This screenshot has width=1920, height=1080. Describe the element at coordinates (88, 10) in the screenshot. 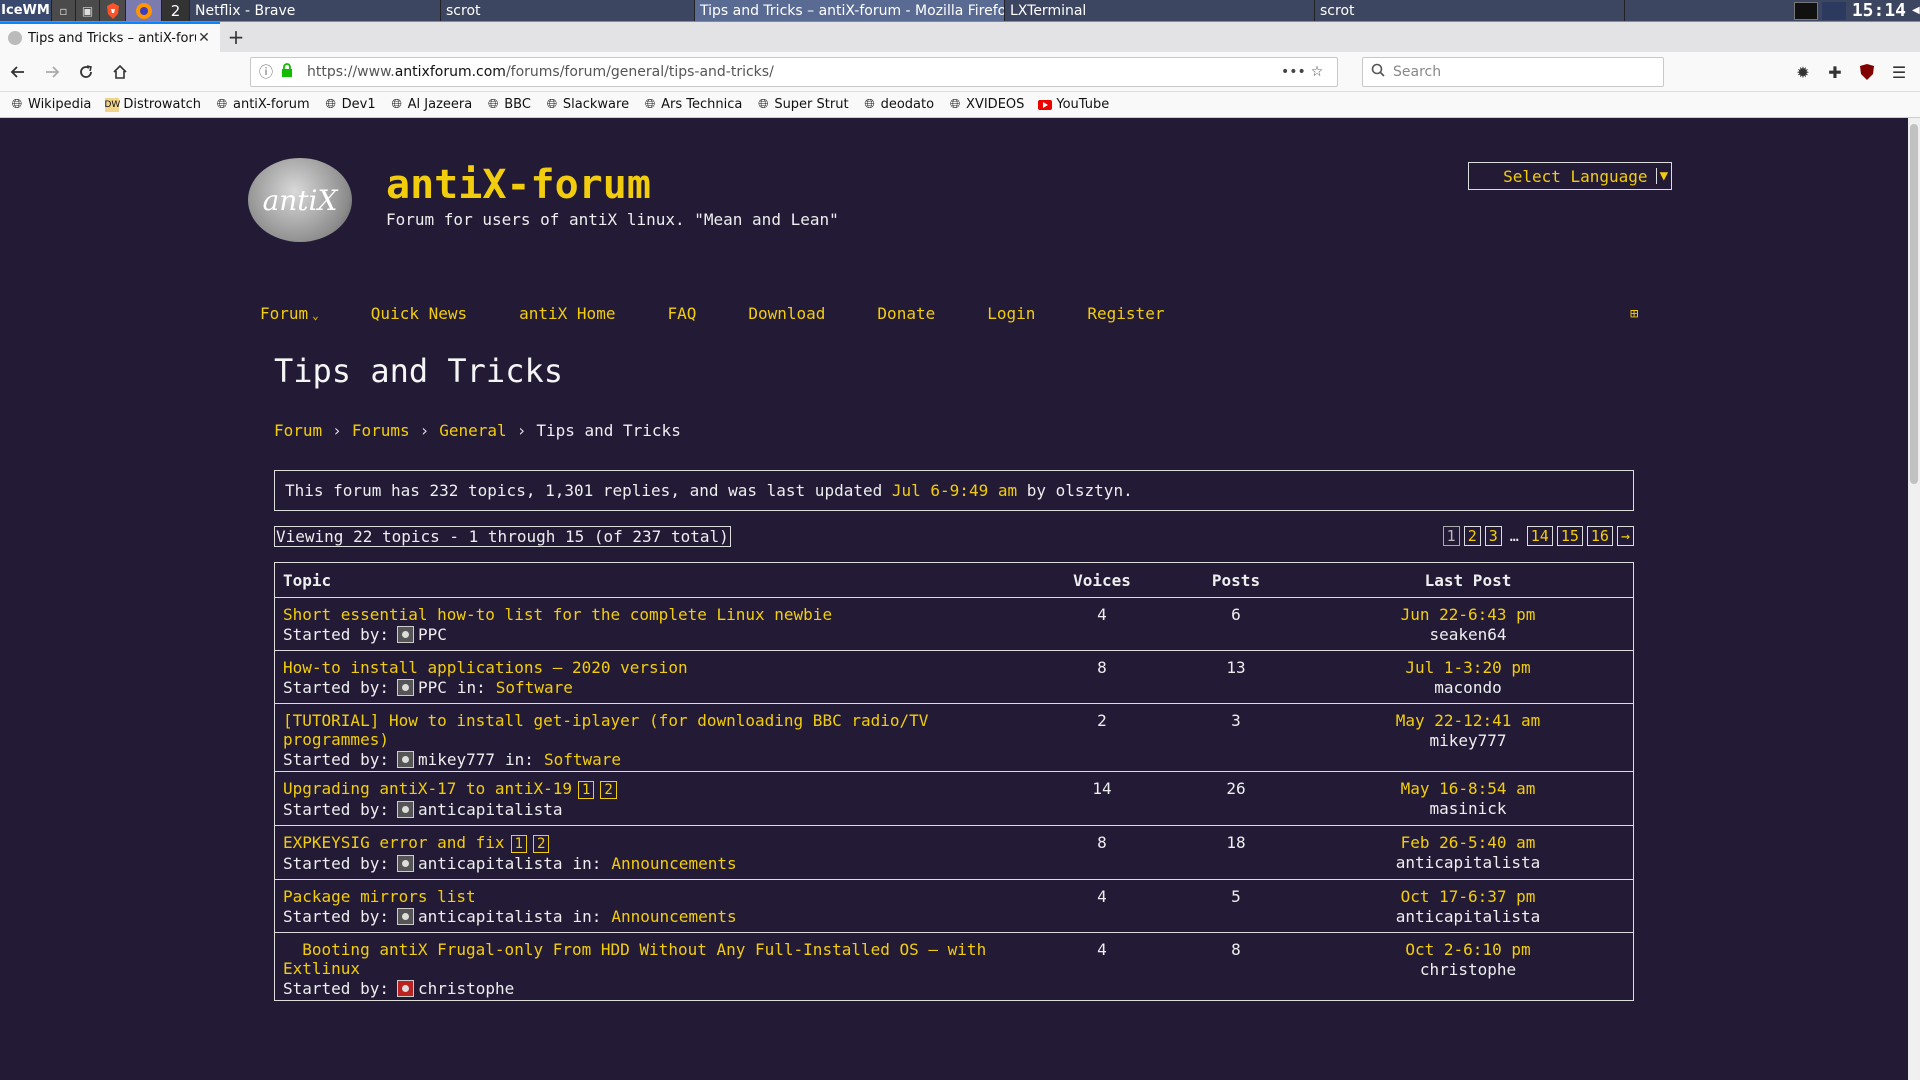

I see `window-list-button: ▣` at that location.